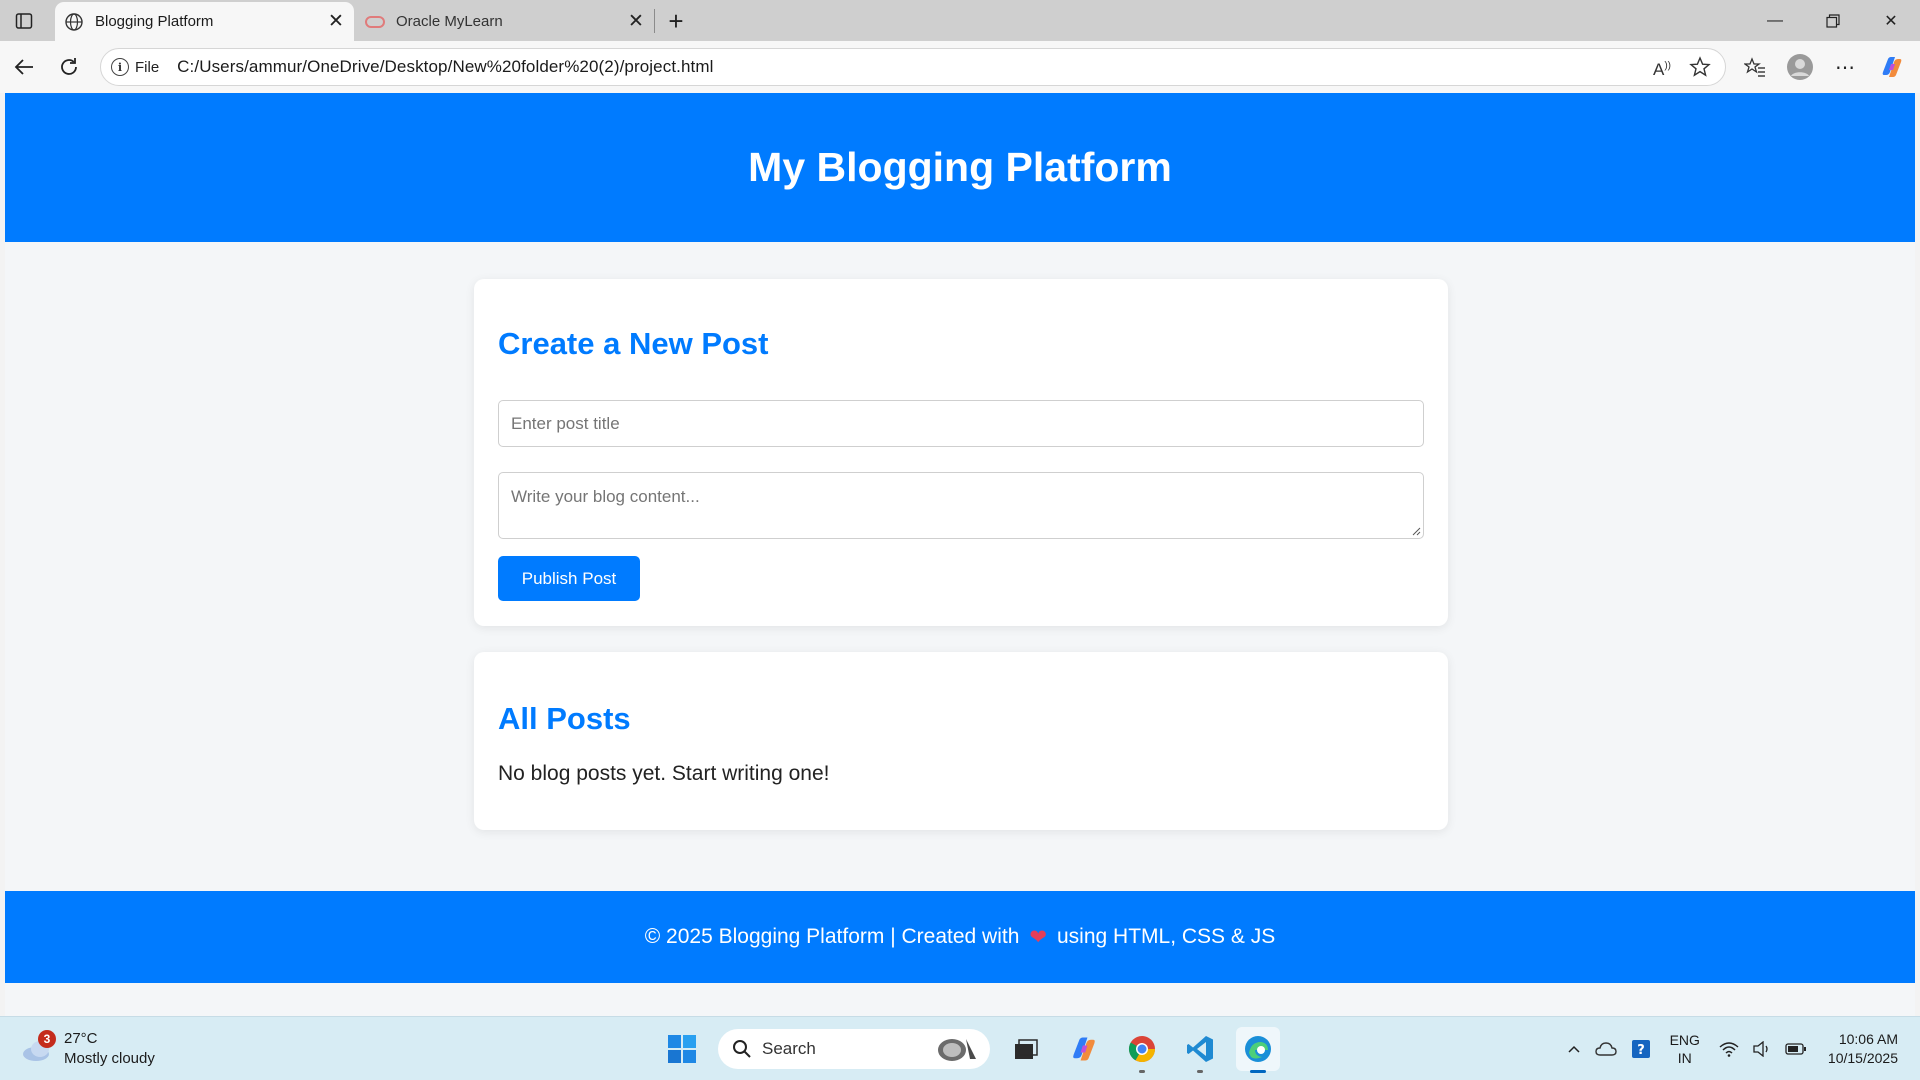 The width and height of the screenshot is (1920, 1080). I want to click on post-title-input: Enter post title, so click(961, 423).